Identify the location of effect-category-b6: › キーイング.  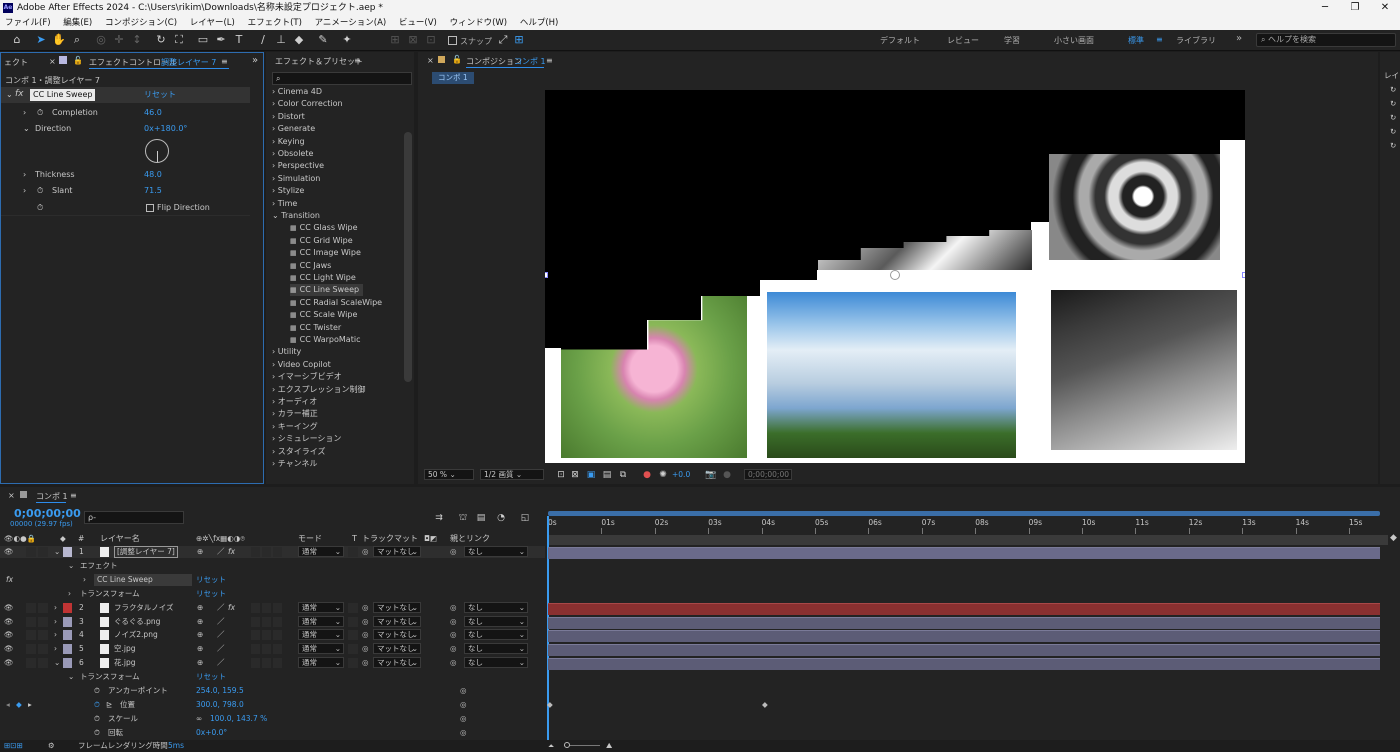
(295, 427).